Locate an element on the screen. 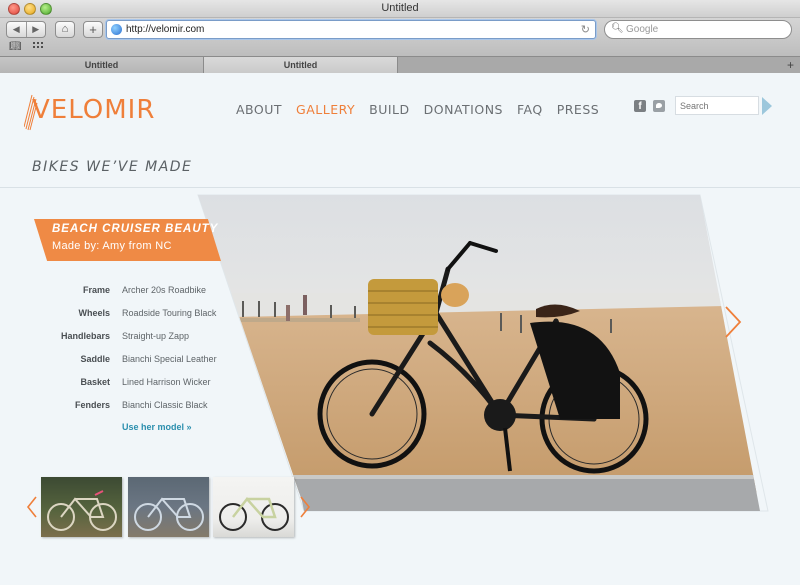 Image resolution: width=800 pixels, height=585 pixels. spec-row: Fenders Bianchi Classic Black is located at coordinates (140, 411).